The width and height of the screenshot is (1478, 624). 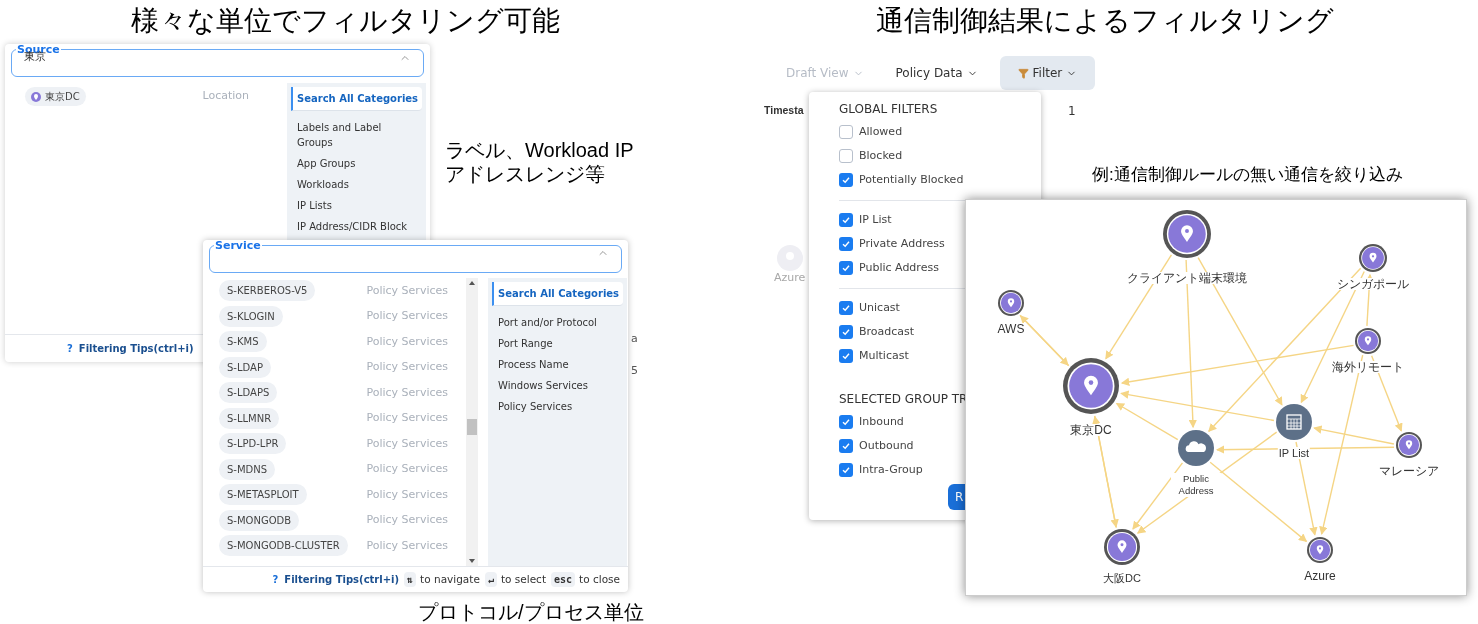 What do you see at coordinates (1047, 73) in the screenshot?
I see `filter-button: Filter` at bounding box center [1047, 73].